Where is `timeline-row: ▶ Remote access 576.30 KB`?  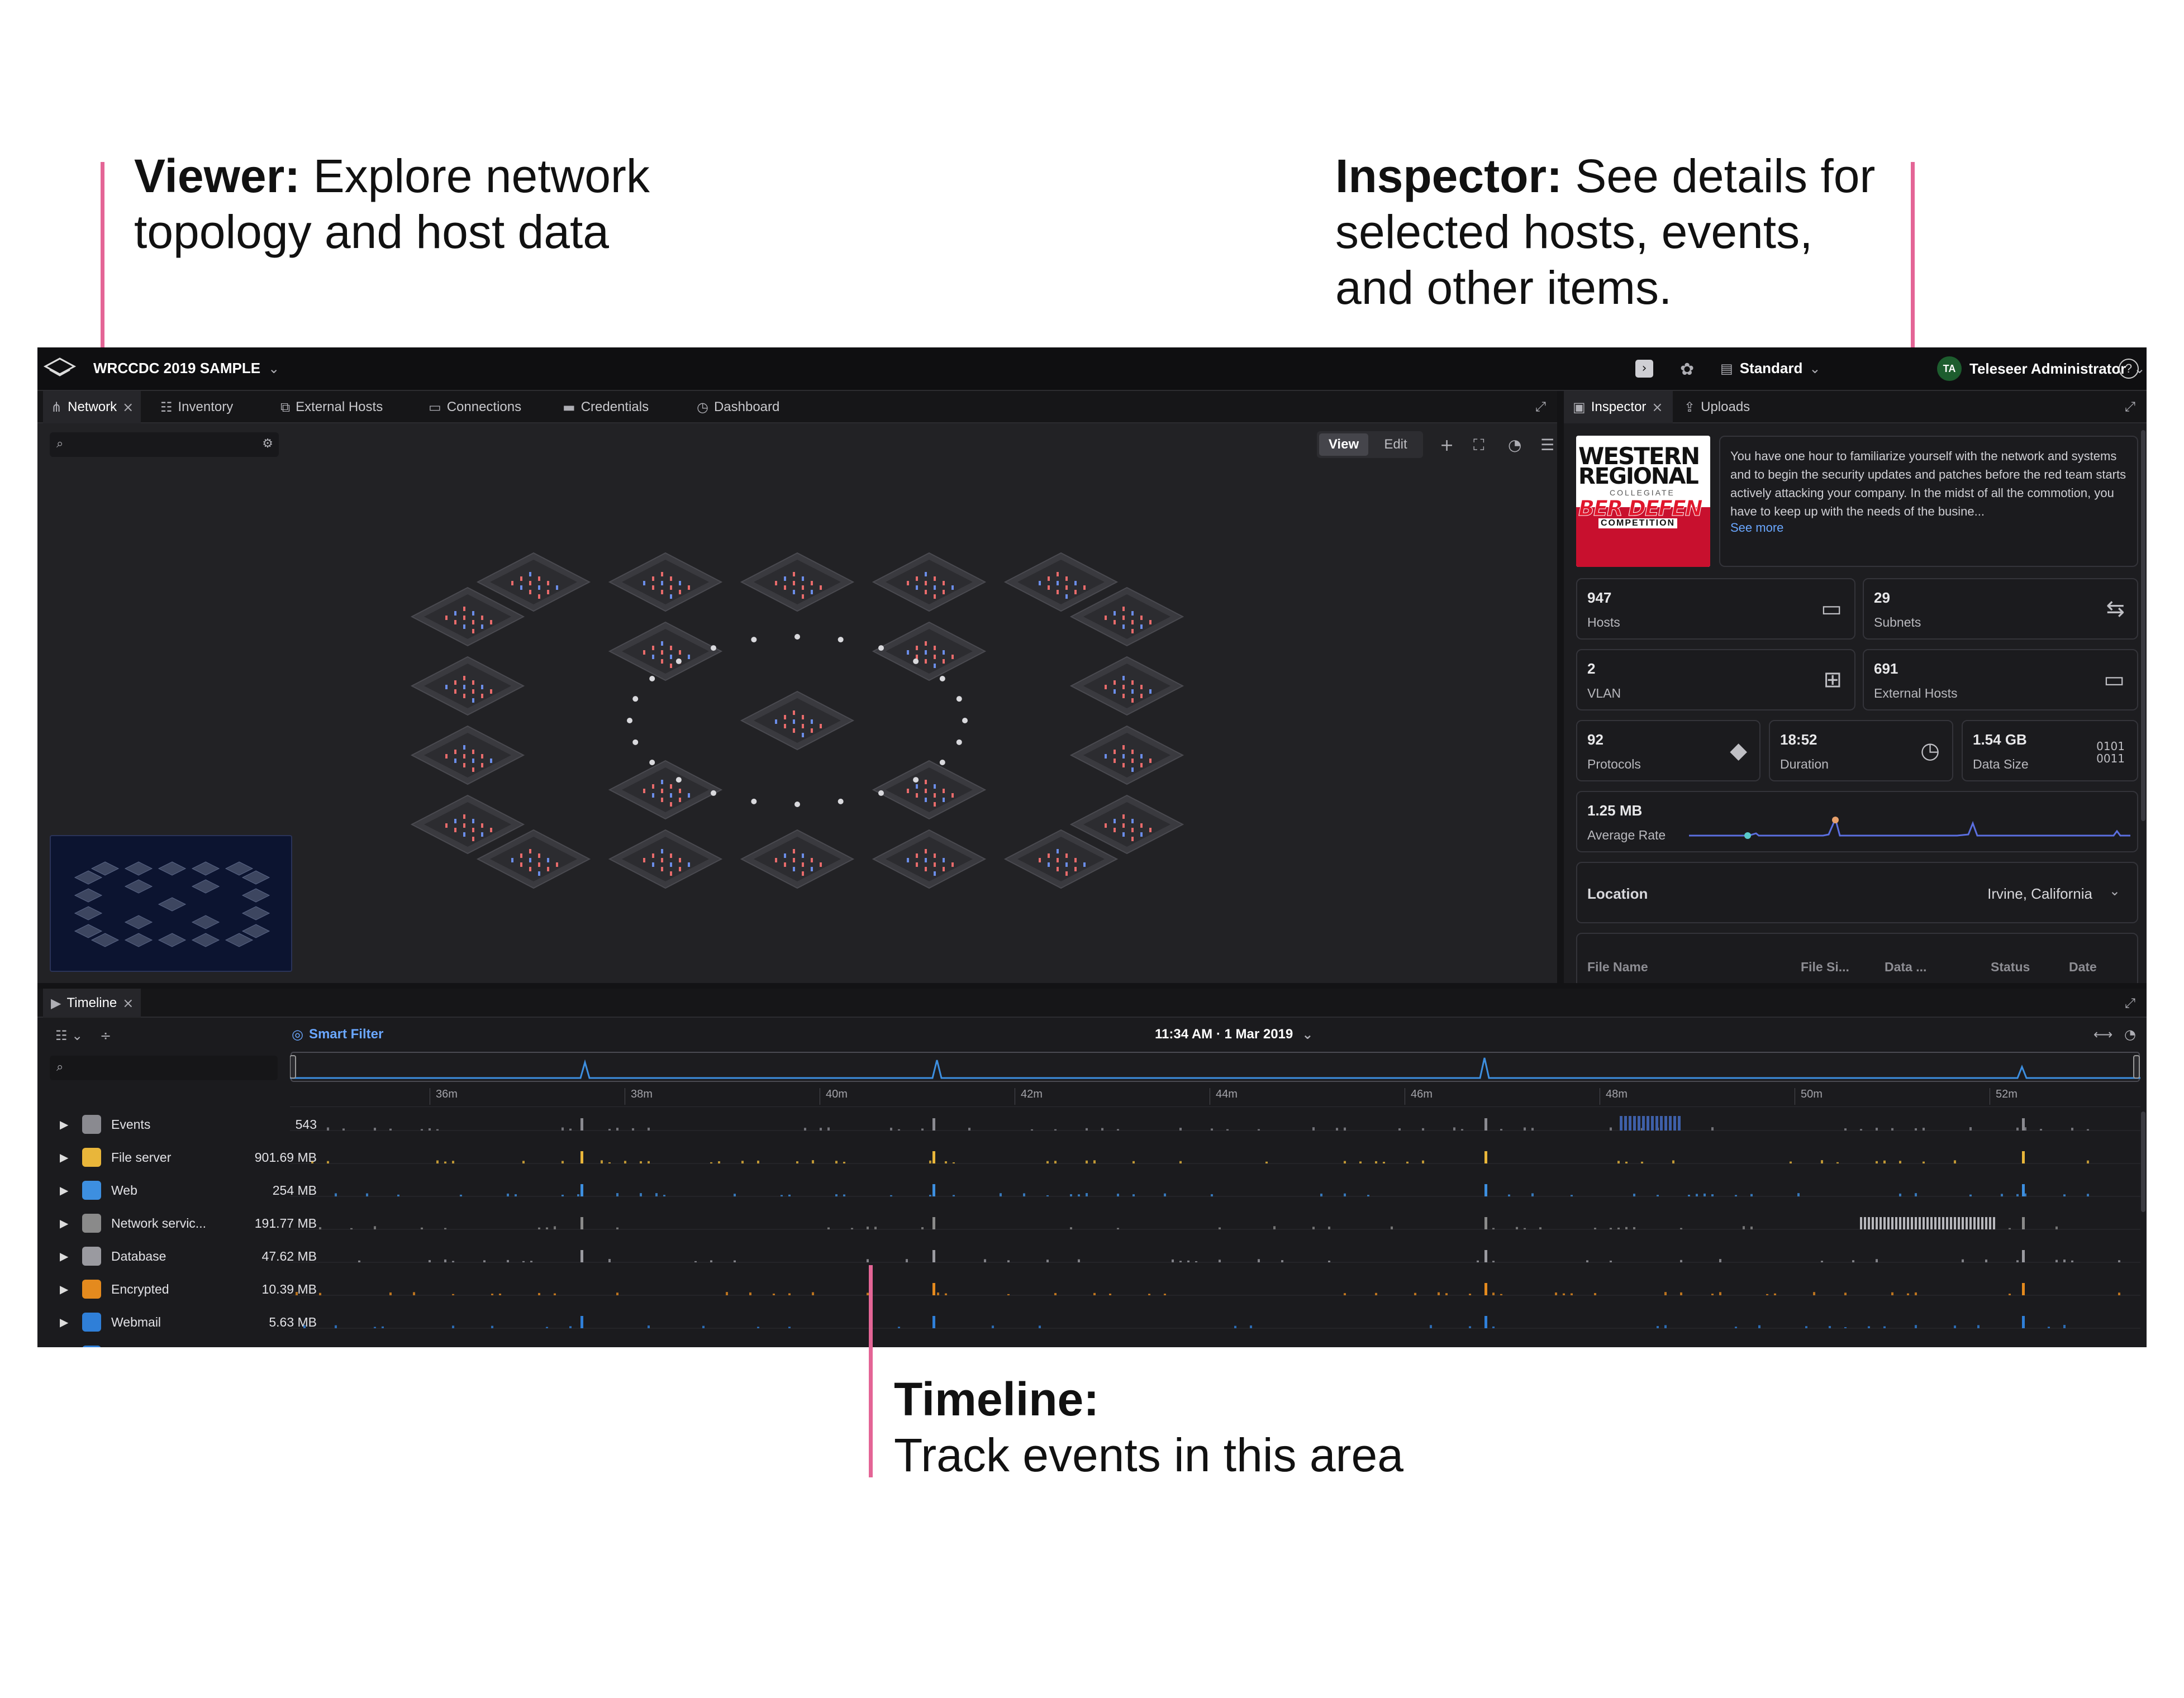 timeline-row: ▶ Remote access 576.30 KB is located at coordinates (182, 1343).